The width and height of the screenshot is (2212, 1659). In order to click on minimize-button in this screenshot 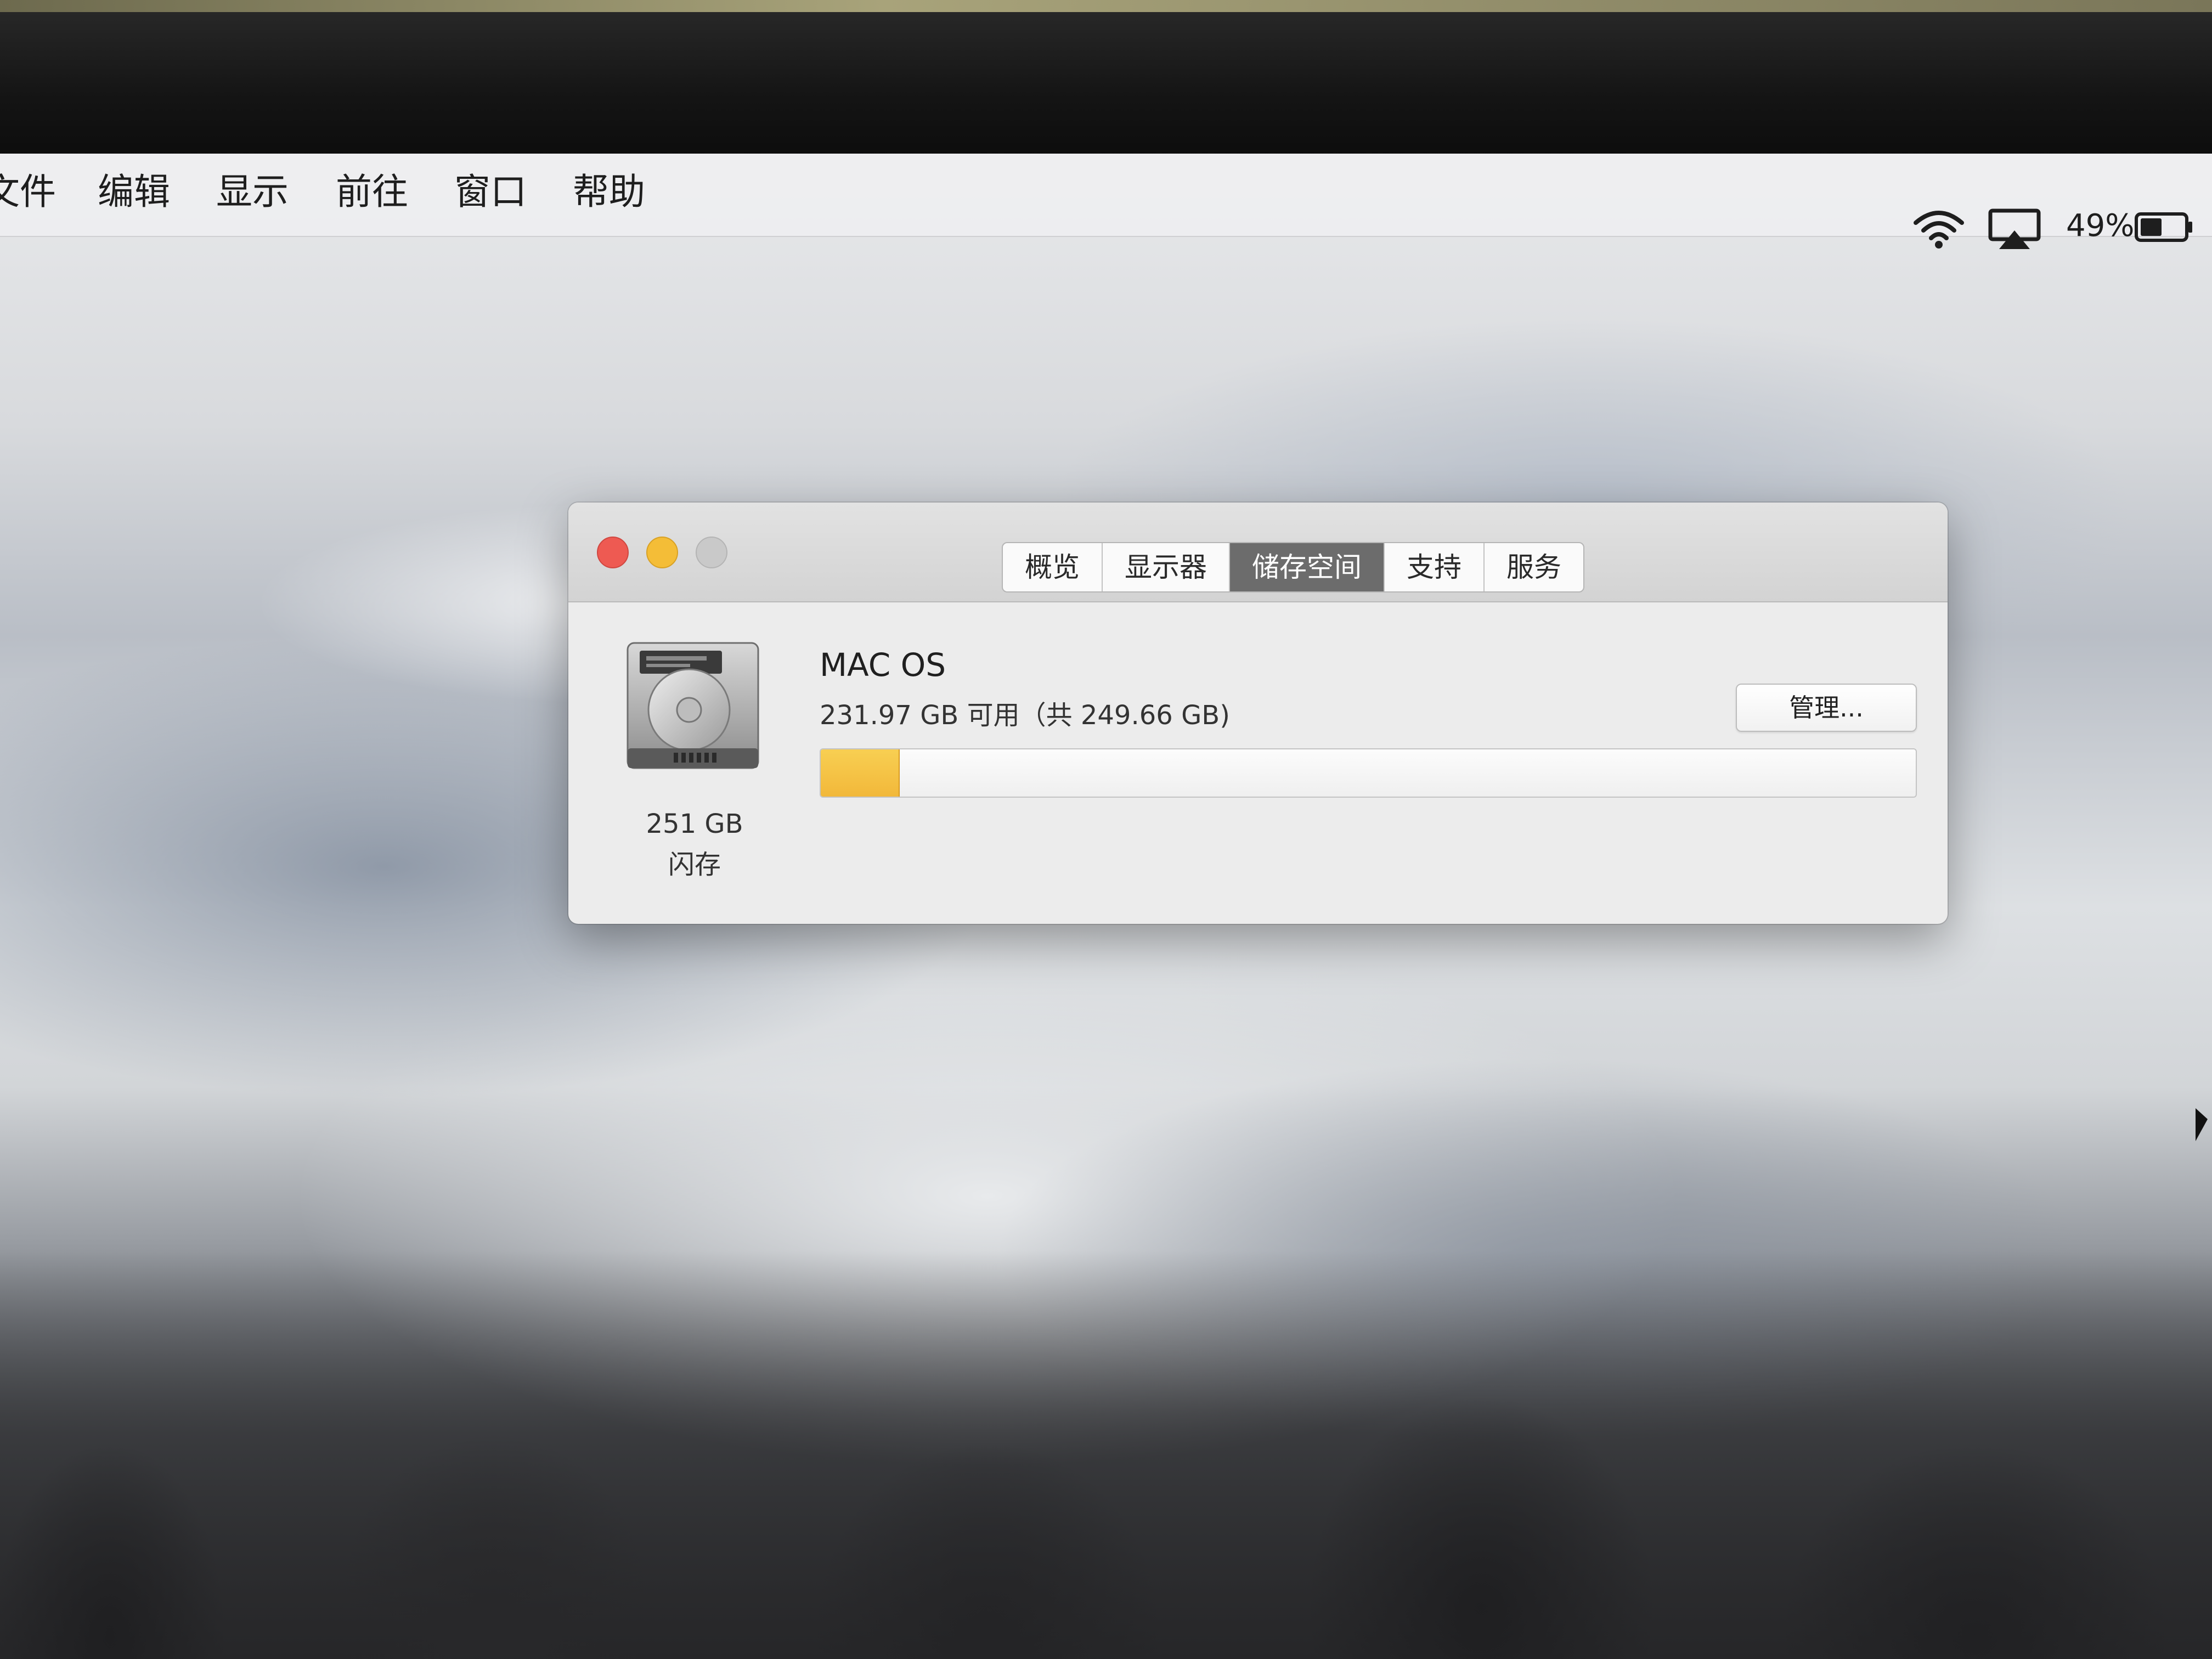, I will do `click(662, 552)`.